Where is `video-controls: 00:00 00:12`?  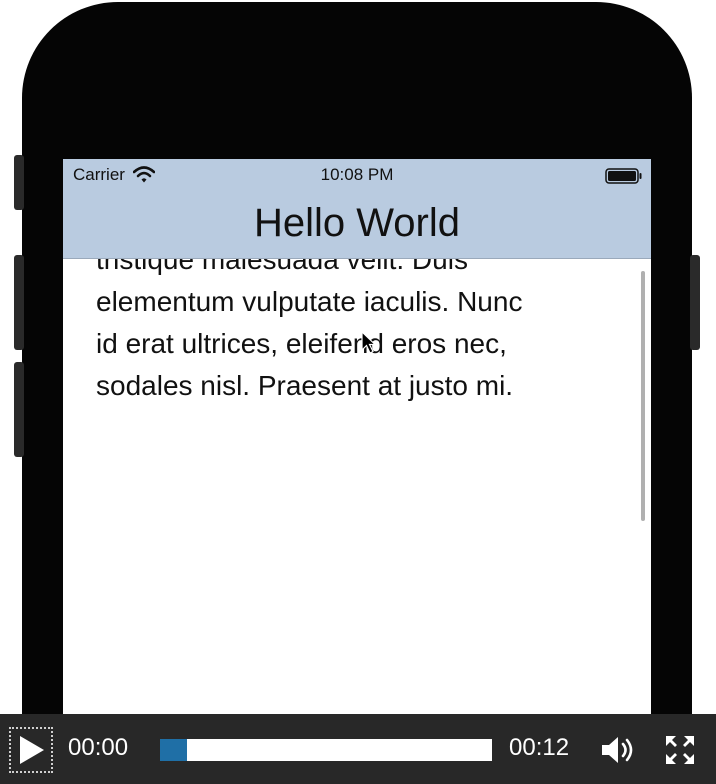
video-controls: 00:00 00:12 is located at coordinates (358, 749).